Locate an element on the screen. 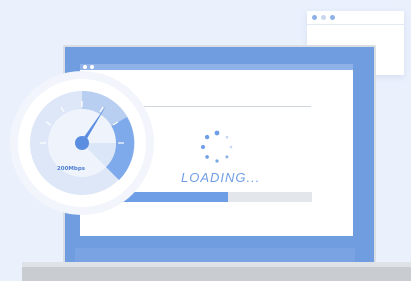 The height and width of the screenshot is (281, 411). laptop-keyboard-deck is located at coordinates (215, 255).